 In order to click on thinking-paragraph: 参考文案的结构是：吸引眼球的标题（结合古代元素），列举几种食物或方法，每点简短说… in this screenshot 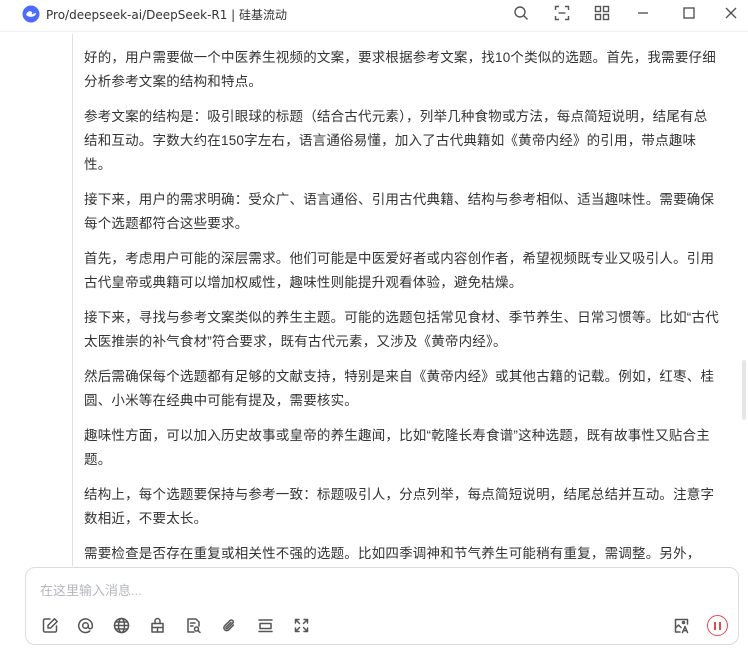, I will do `click(396, 140)`.